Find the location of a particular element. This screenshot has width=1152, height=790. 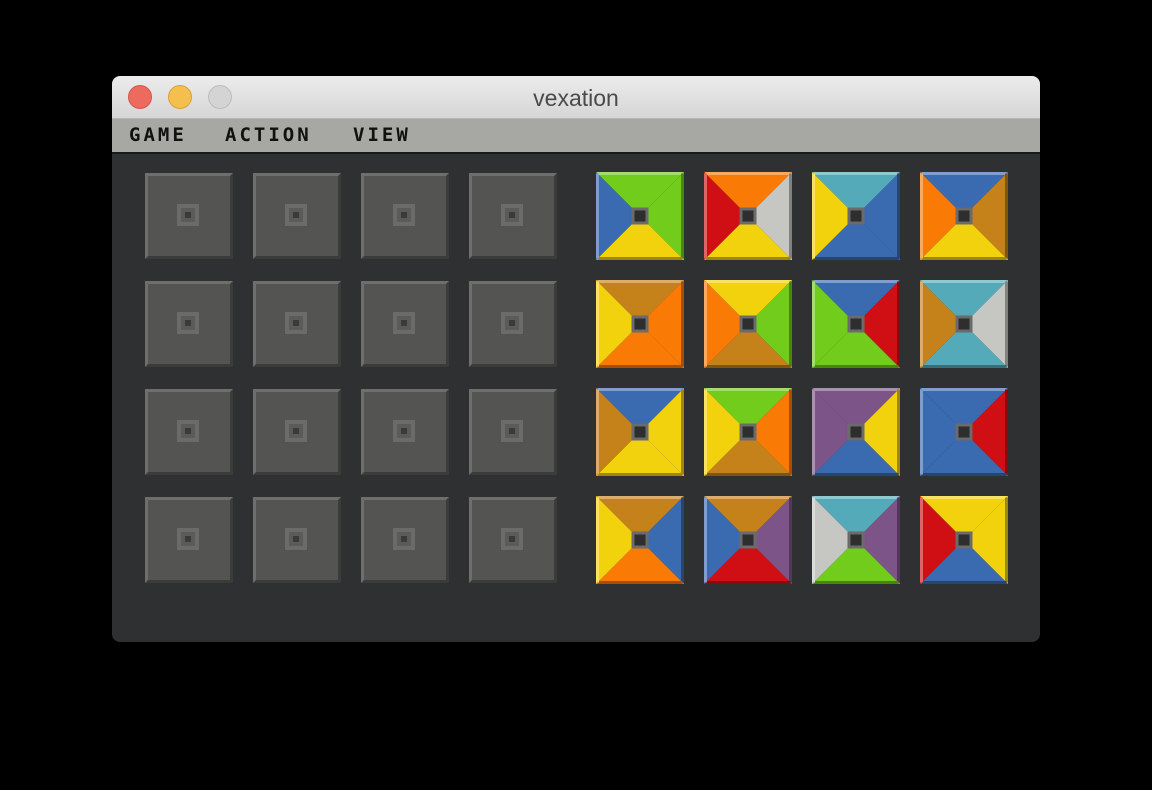

window-title: vexation is located at coordinates (576, 98).